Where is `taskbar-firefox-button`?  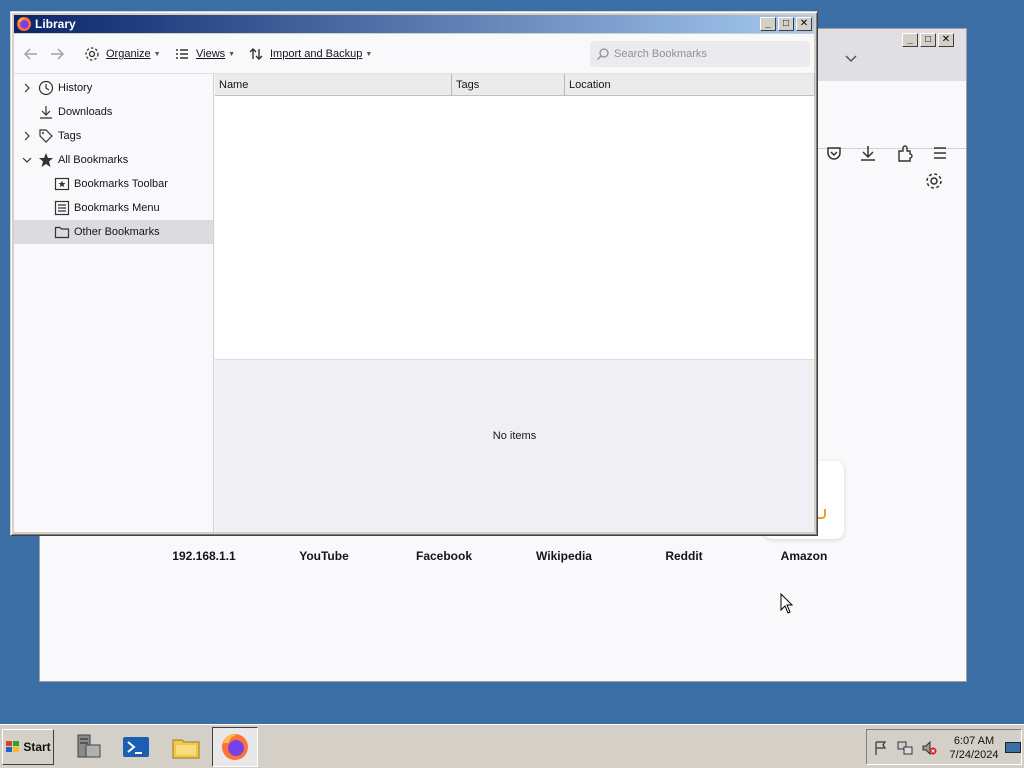
taskbar-firefox-button is located at coordinates (235, 747).